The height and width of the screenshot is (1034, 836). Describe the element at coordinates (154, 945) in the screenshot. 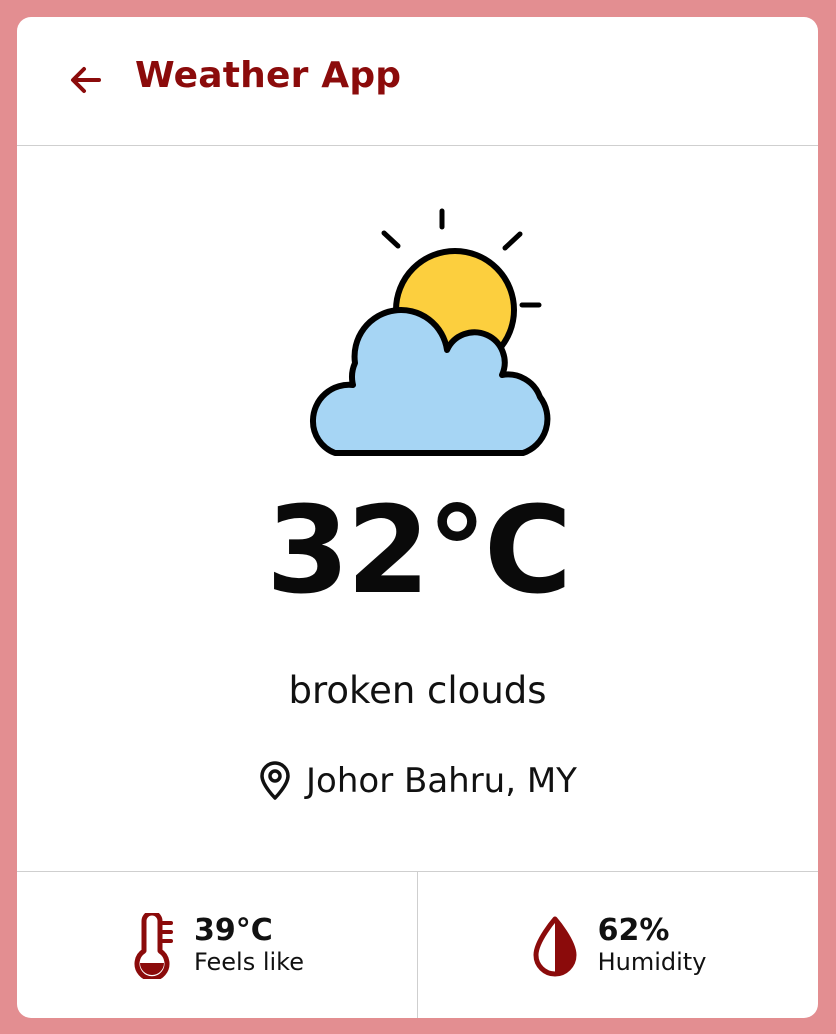

I see `thermometer-icon` at that location.